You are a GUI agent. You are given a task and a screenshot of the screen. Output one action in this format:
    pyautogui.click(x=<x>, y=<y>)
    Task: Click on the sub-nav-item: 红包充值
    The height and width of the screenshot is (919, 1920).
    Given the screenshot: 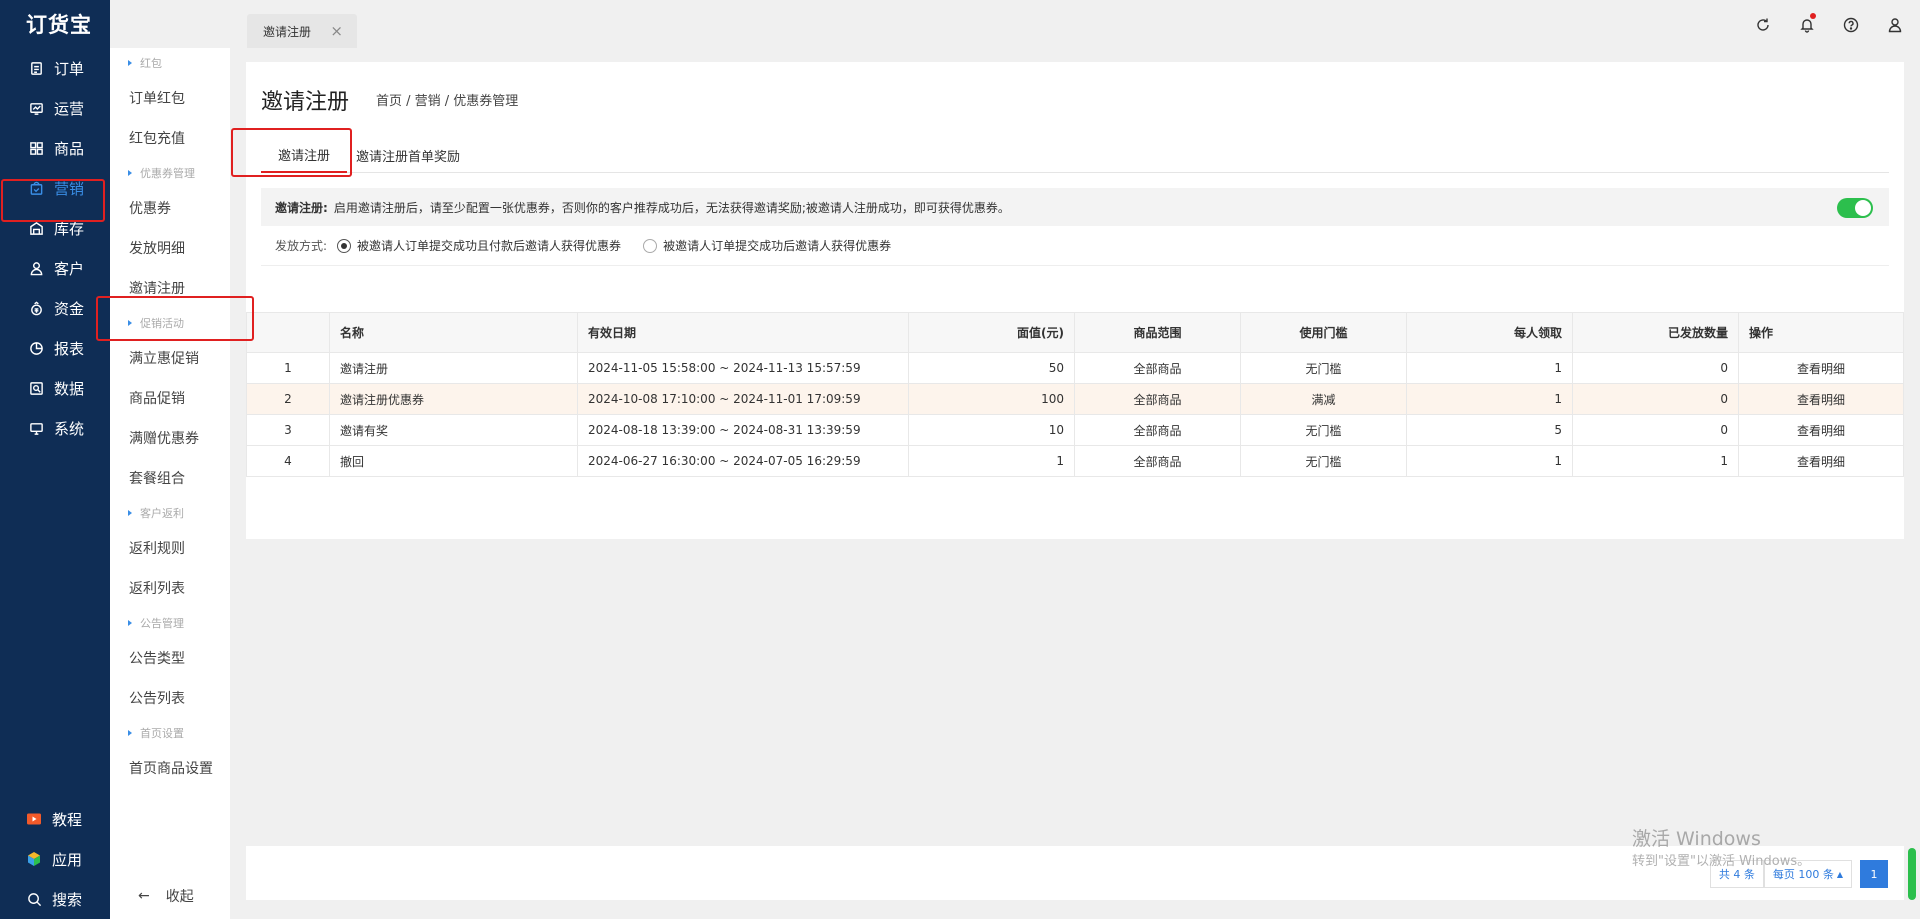 What is the action you would take?
    pyautogui.click(x=170, y=138)
    